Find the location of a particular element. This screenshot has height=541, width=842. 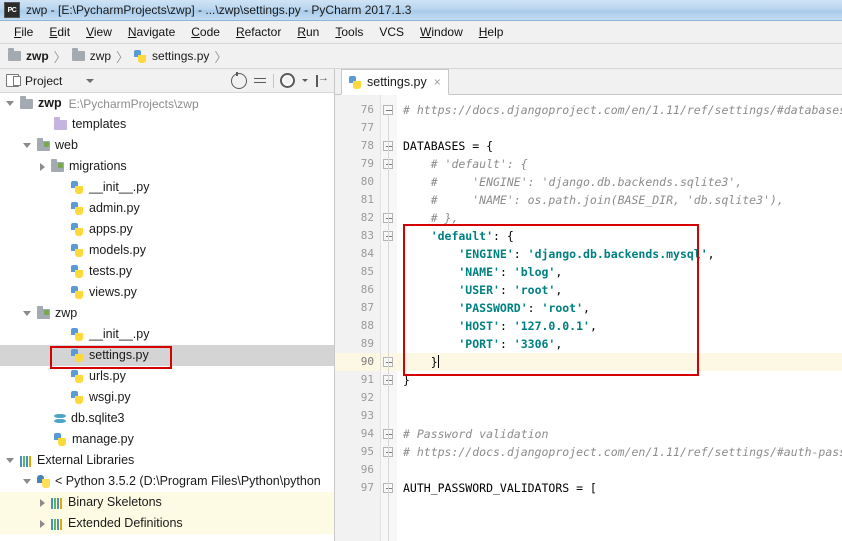

menu-item-tools: Tools is located at coordinates (349, 32).